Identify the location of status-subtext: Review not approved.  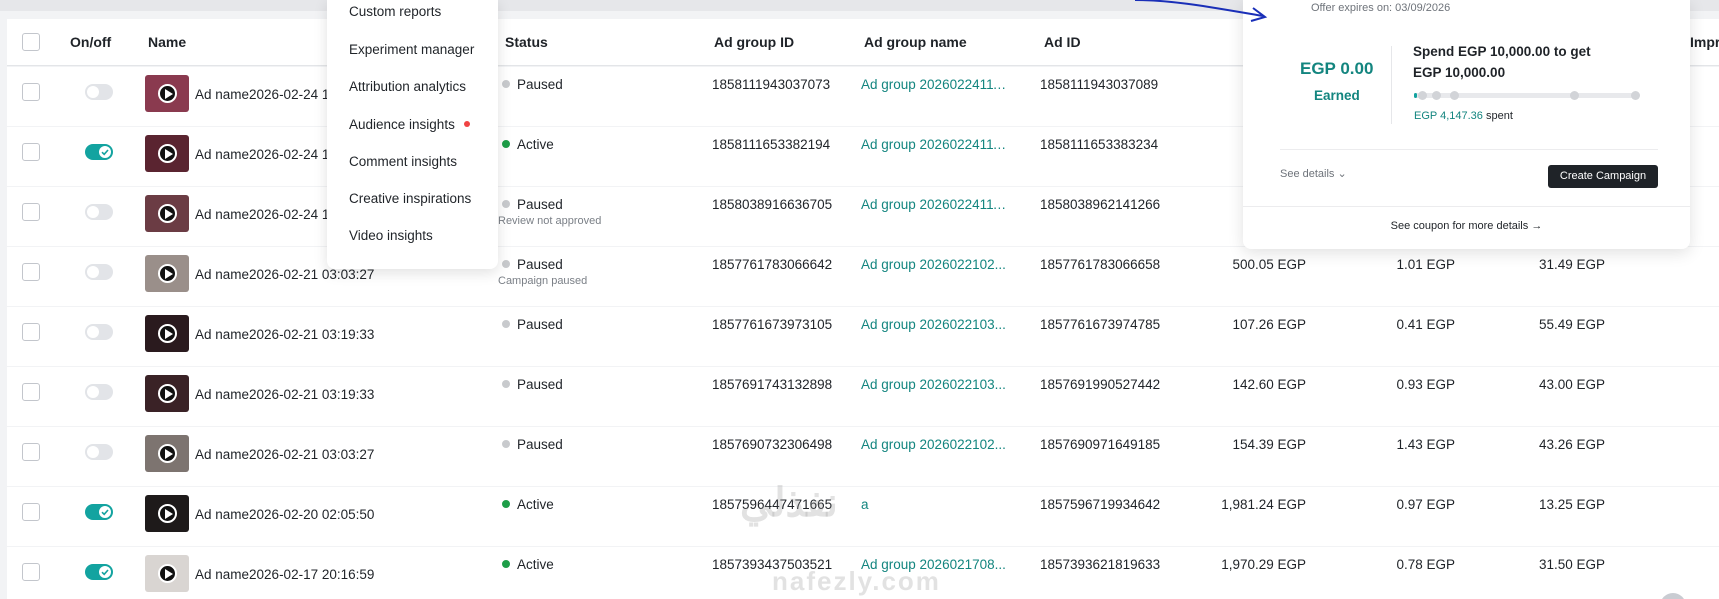
(550, 221).